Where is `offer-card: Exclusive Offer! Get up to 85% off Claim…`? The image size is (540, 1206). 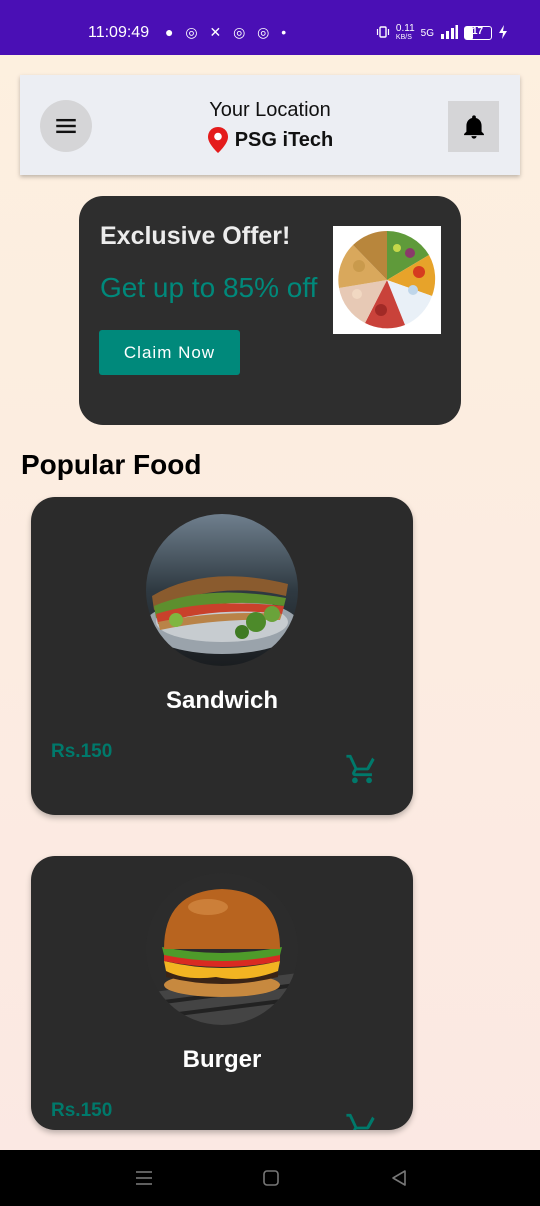
offer-card: Exclusive Offer! Get up to 85% off Claim… is located at coordinates (270, 310).